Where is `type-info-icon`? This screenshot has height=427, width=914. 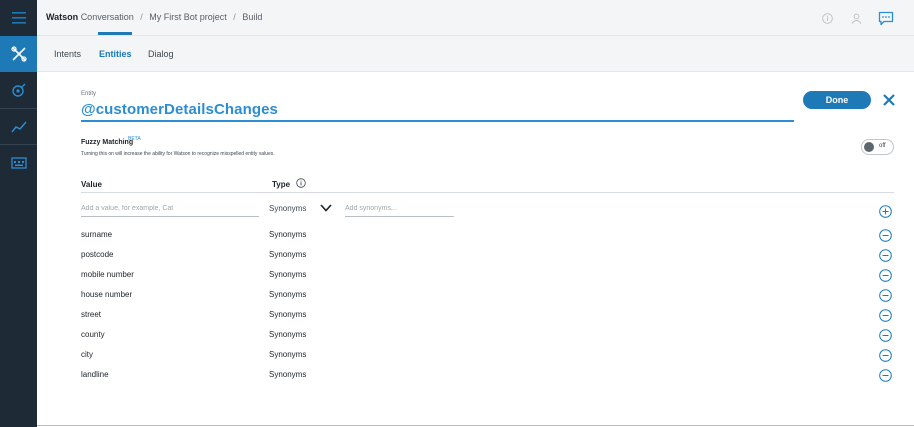
type-info-icon is located at coordinates (301, 183).